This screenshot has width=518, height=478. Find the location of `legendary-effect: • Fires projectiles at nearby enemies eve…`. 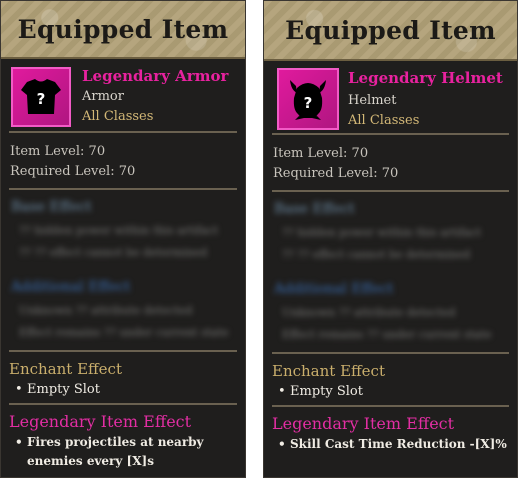

legendary-effect: • Fires projectiles at nearby enemies eve… is located at coordinates (123, 452).